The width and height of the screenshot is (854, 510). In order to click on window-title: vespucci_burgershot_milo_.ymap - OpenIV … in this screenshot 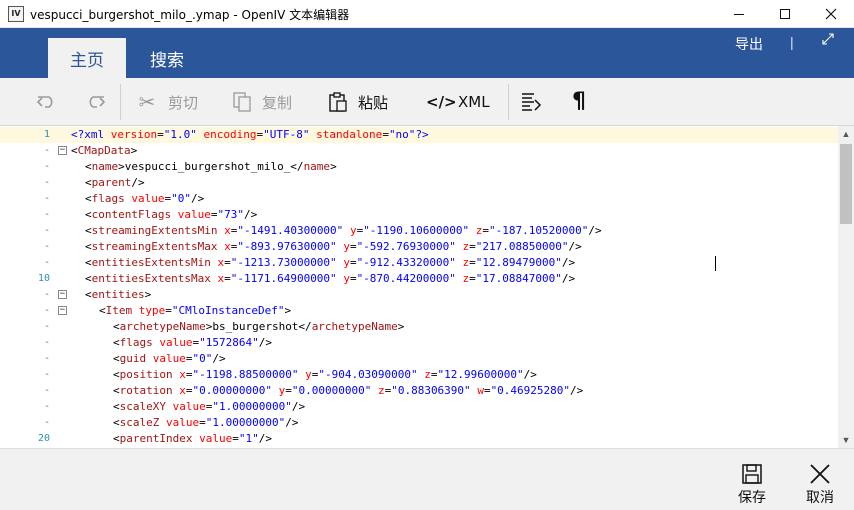, I will do `click(190, 15)`.